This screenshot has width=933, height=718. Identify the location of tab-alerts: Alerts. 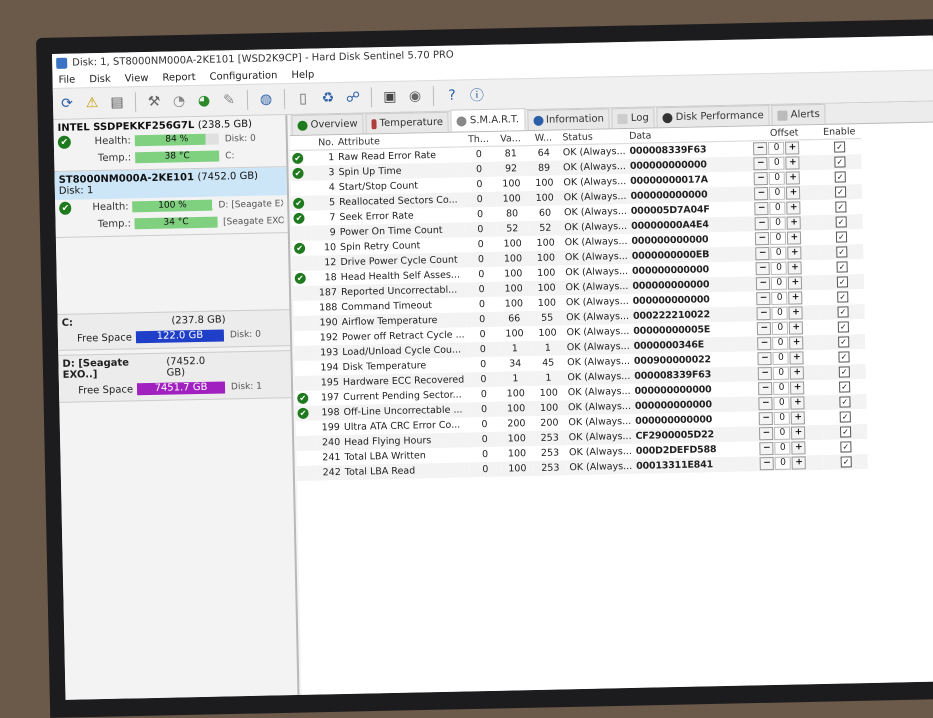
(798, 114).